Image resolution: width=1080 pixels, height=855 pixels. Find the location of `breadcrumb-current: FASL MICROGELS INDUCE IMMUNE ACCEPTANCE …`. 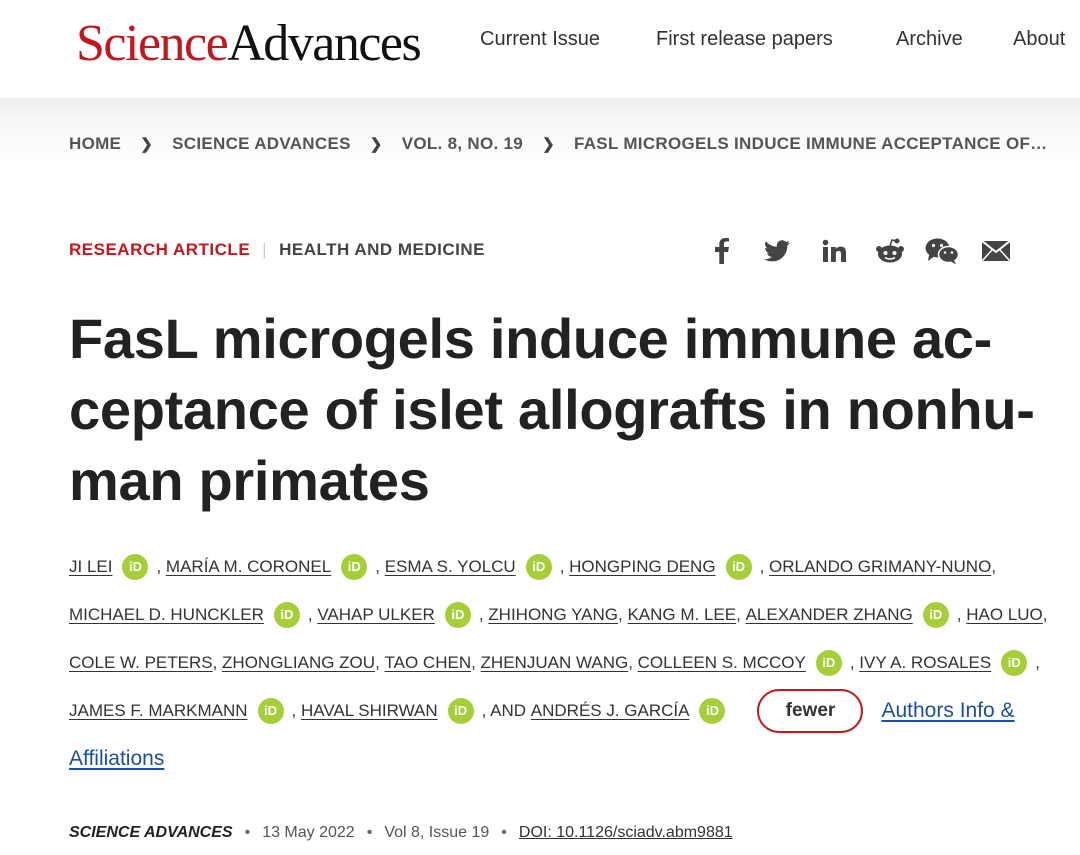

breadcrumb-current: FASL MICROGELS INDUCE IMMUNE ACCEPTANCE … is located at coordinates (810, 143).